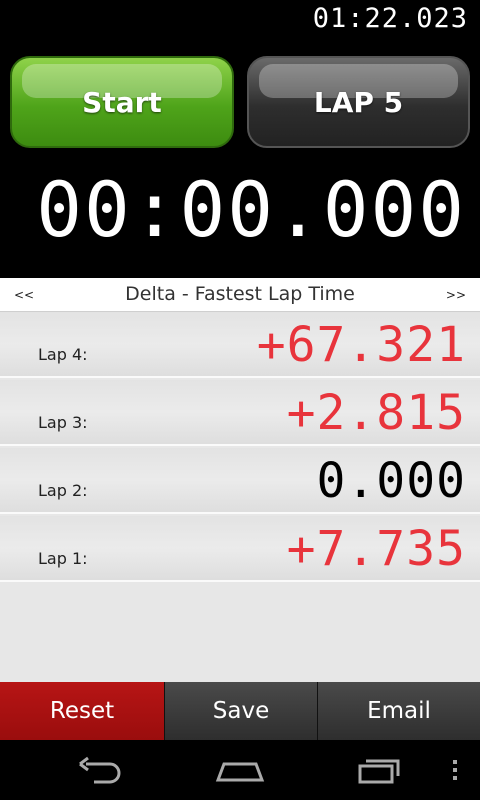  I want to click on start-button-label: Start, so click(122, 102).